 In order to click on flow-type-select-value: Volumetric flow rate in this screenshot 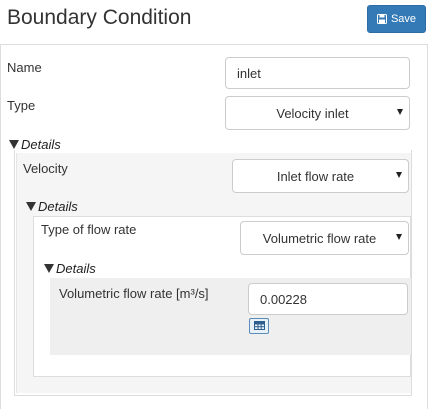, I will do `click(319, 238)`.